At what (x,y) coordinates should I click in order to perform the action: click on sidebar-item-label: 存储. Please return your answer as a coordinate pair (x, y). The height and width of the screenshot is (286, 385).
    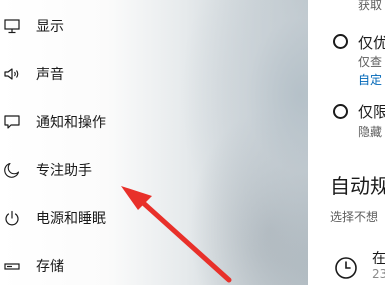
    Looking at the image, I should click on (50, 267).